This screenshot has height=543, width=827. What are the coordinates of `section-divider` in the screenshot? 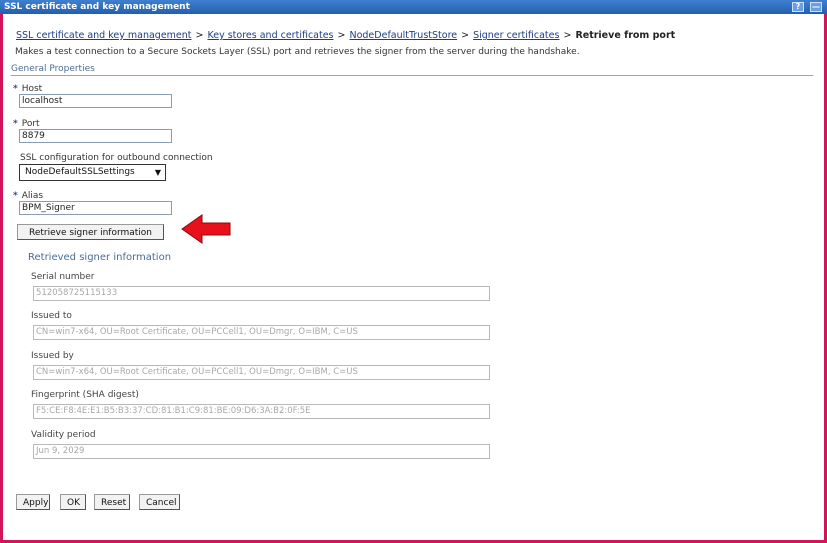 It's located at (412, 75).